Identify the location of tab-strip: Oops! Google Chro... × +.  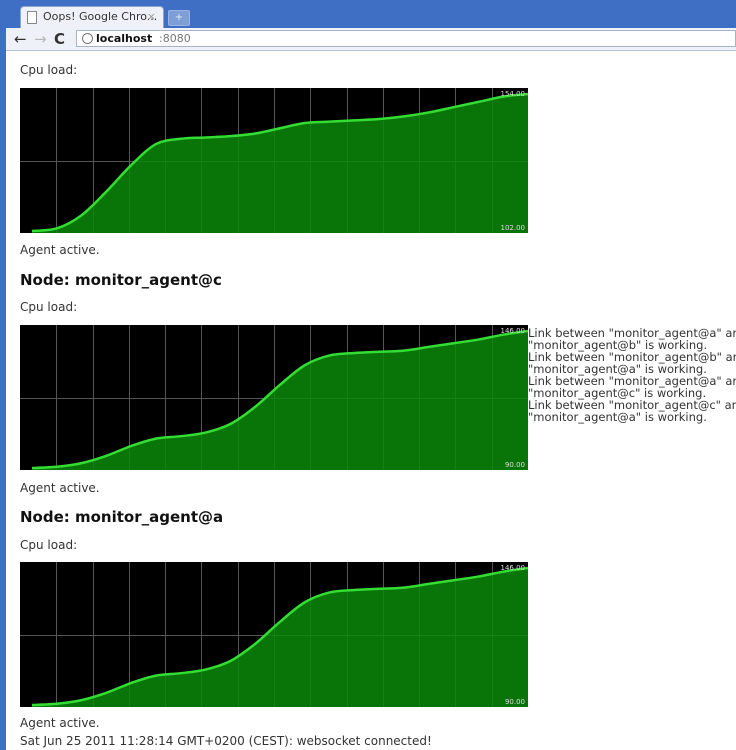
(371, 14).